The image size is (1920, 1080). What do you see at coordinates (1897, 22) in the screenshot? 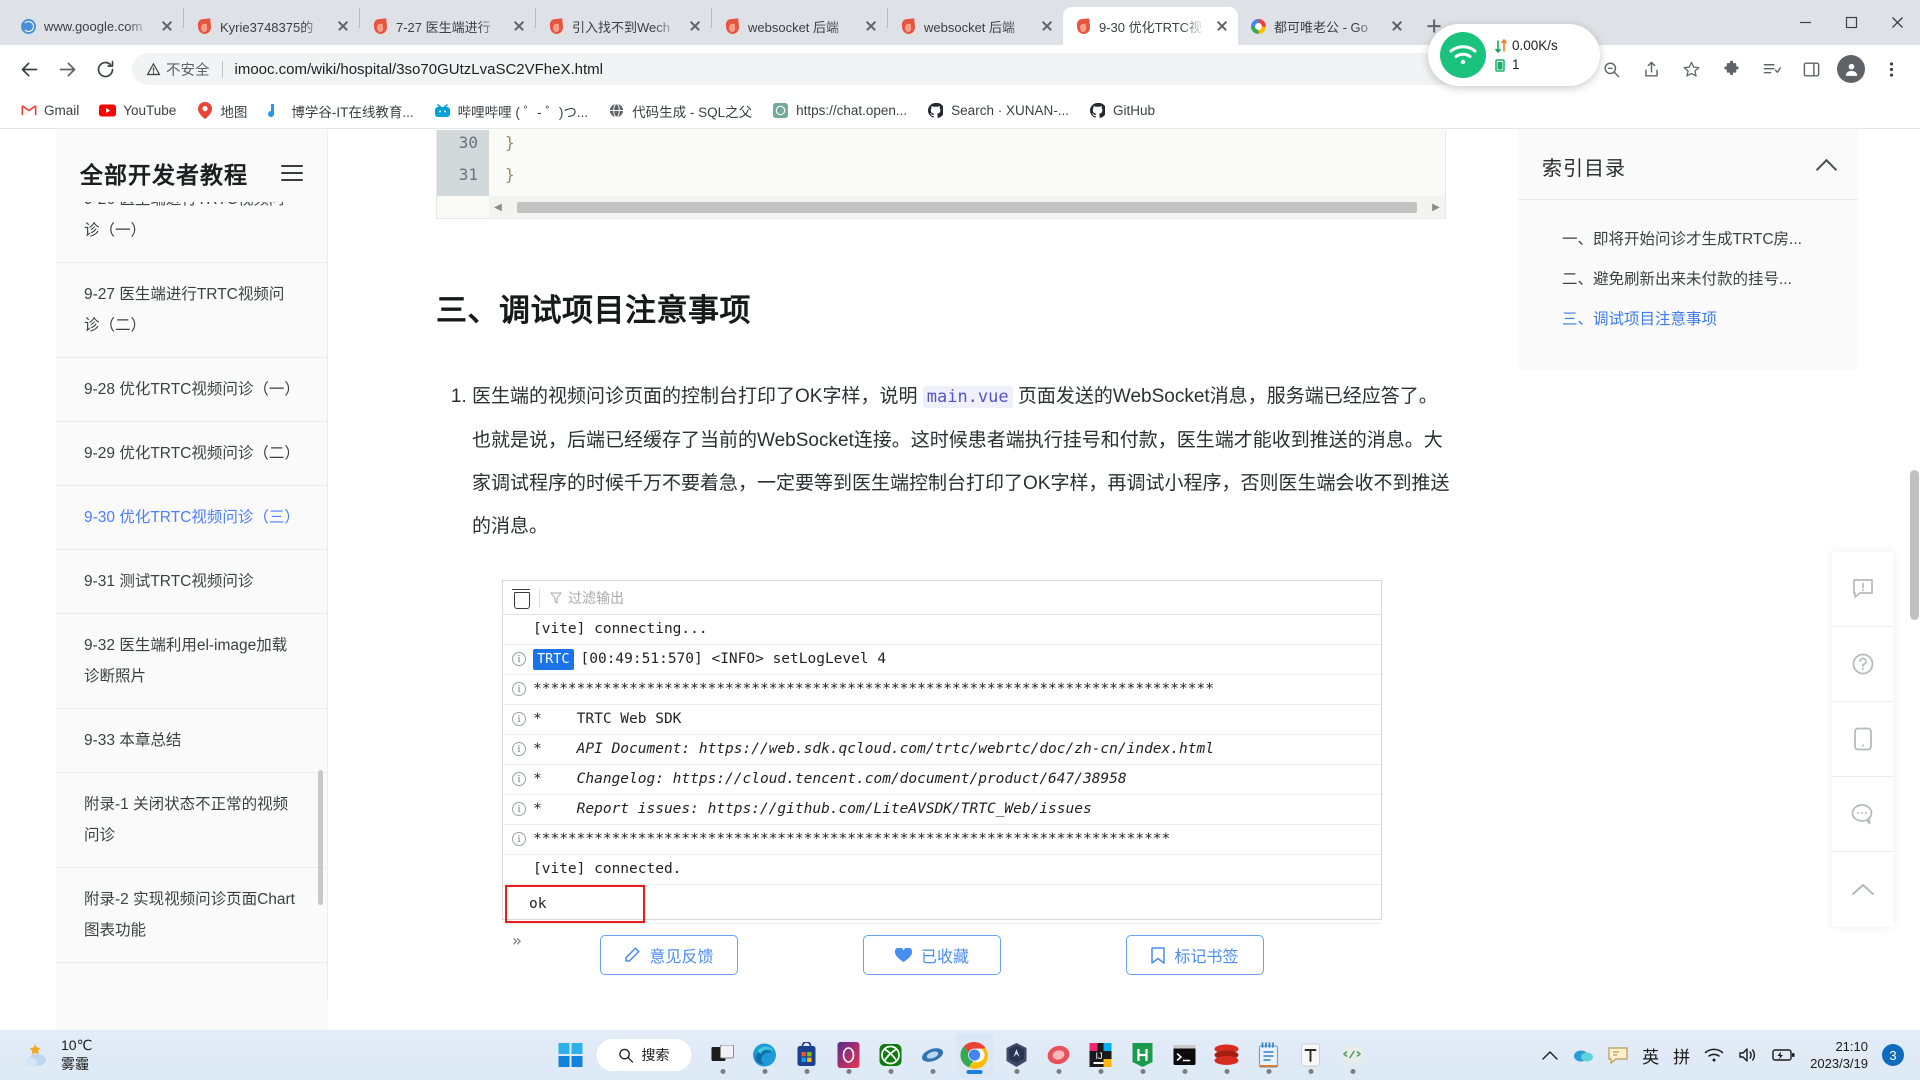
I see `close-button` at bounding box center [1897, 22].